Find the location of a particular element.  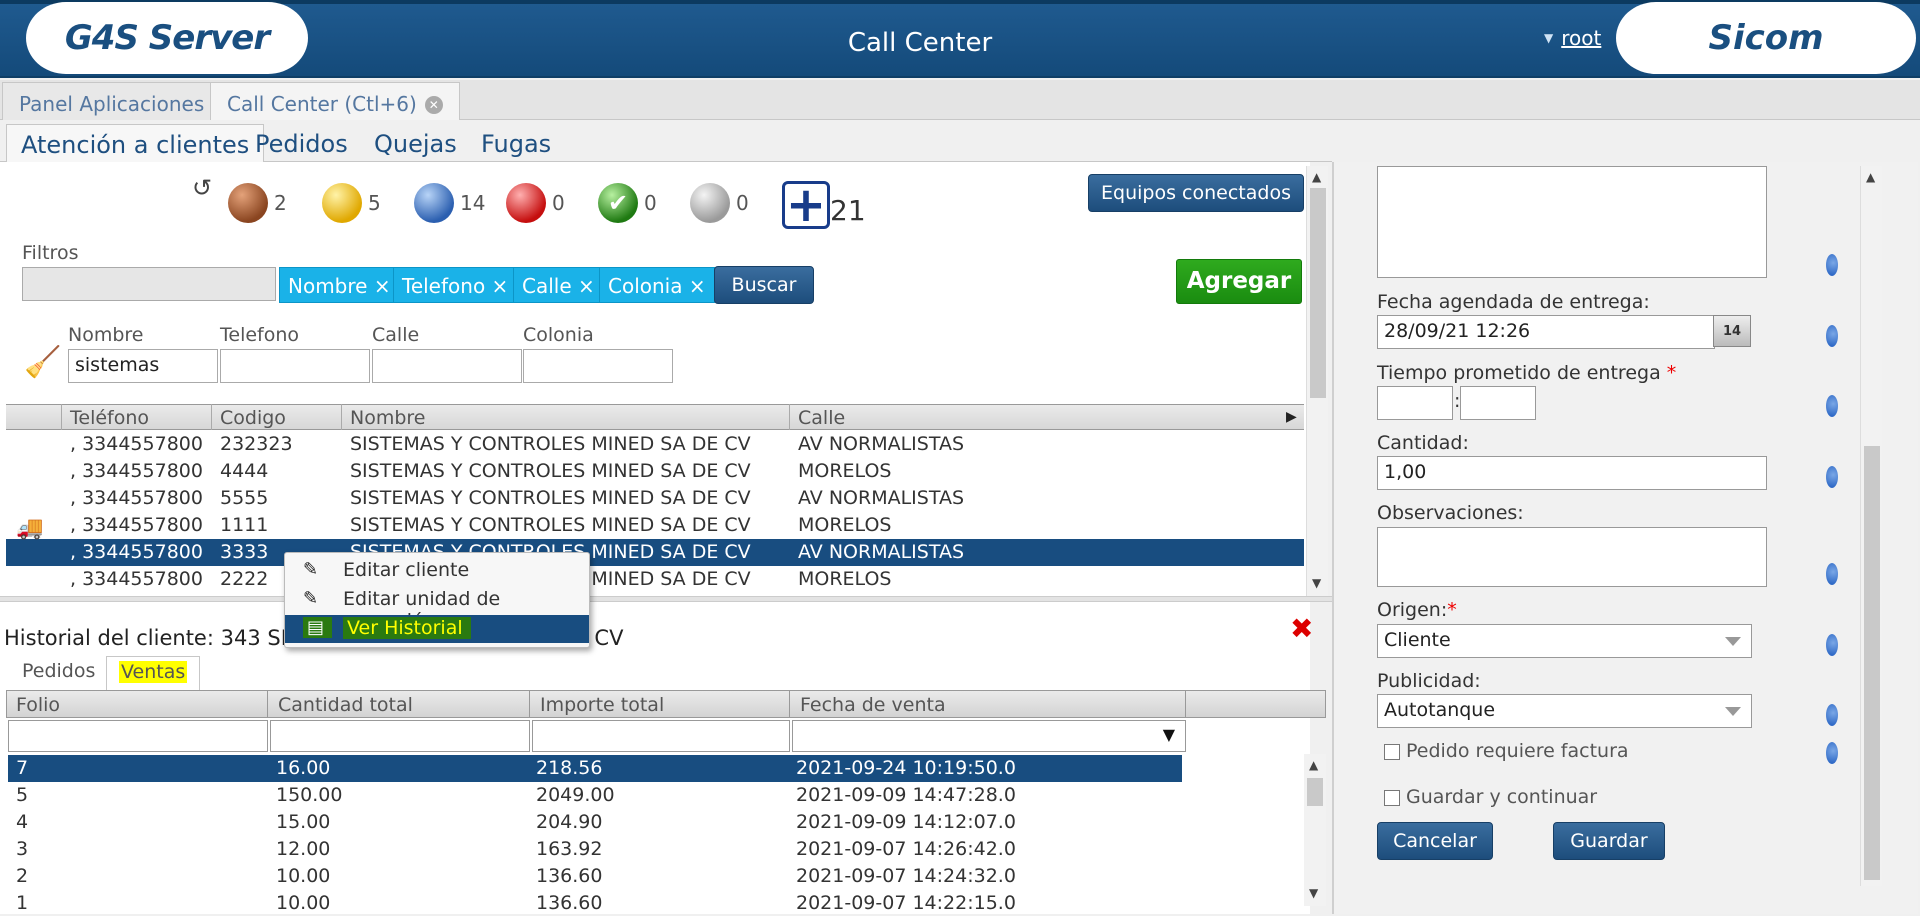

col-codigo: Codigo is located at coordinates (277, 417).